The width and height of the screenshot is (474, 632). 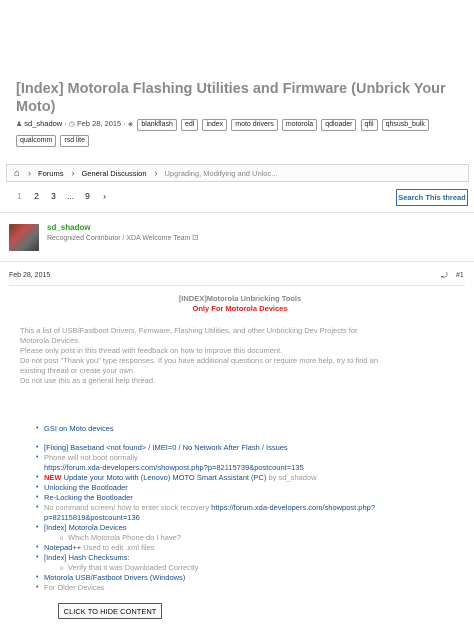 What do you see at coordinates (444, 276) in the screenshot?
I see `share-icon: ⤾` at bounding box center [444, 276].